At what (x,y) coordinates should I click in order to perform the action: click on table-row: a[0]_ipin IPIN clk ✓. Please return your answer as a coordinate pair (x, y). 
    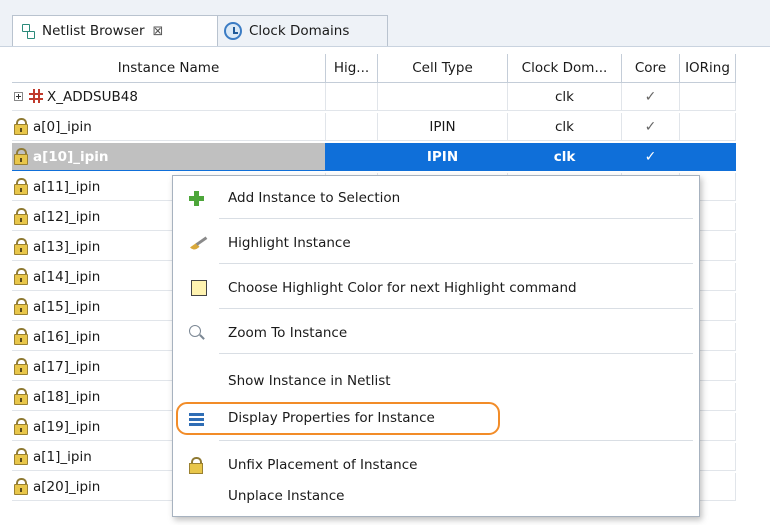
    Looking at the image, I should click on (391, 127).